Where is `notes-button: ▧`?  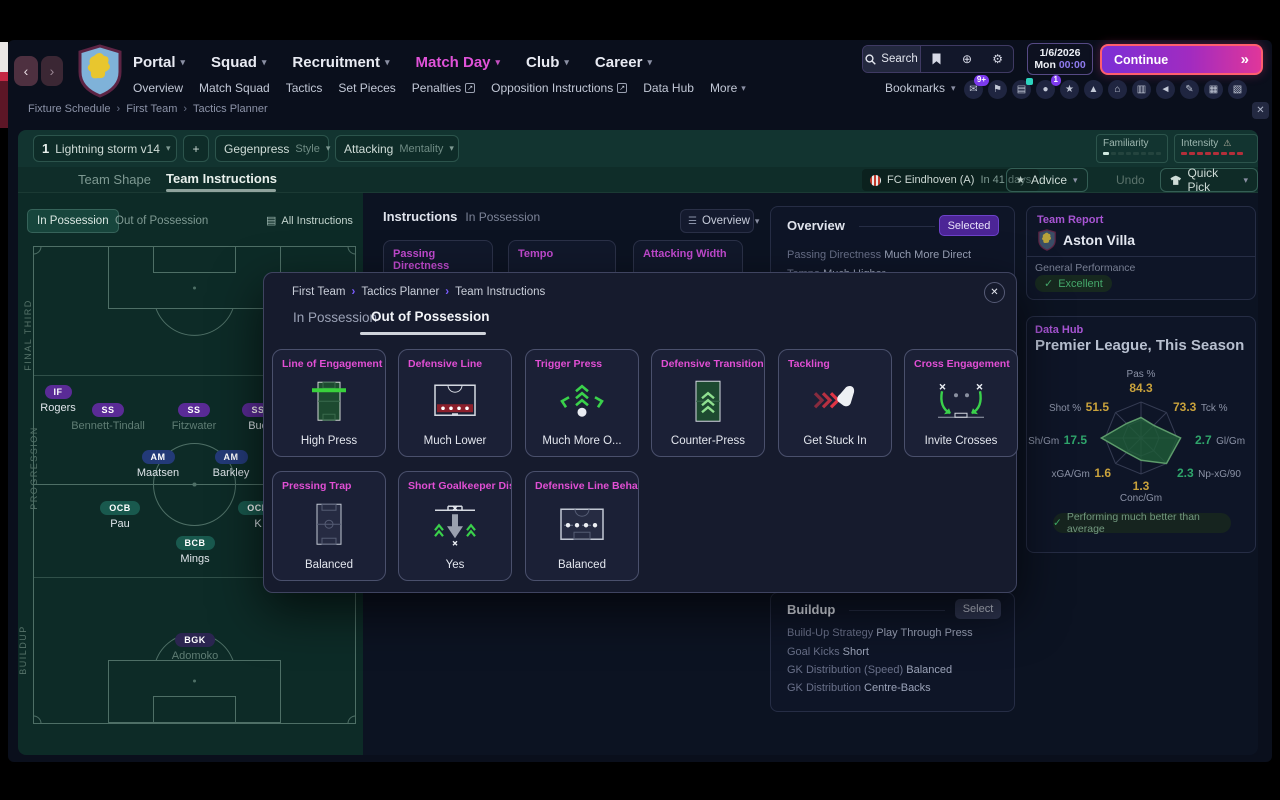
notes-button: ▧ is located at coordinates (1237, 89).